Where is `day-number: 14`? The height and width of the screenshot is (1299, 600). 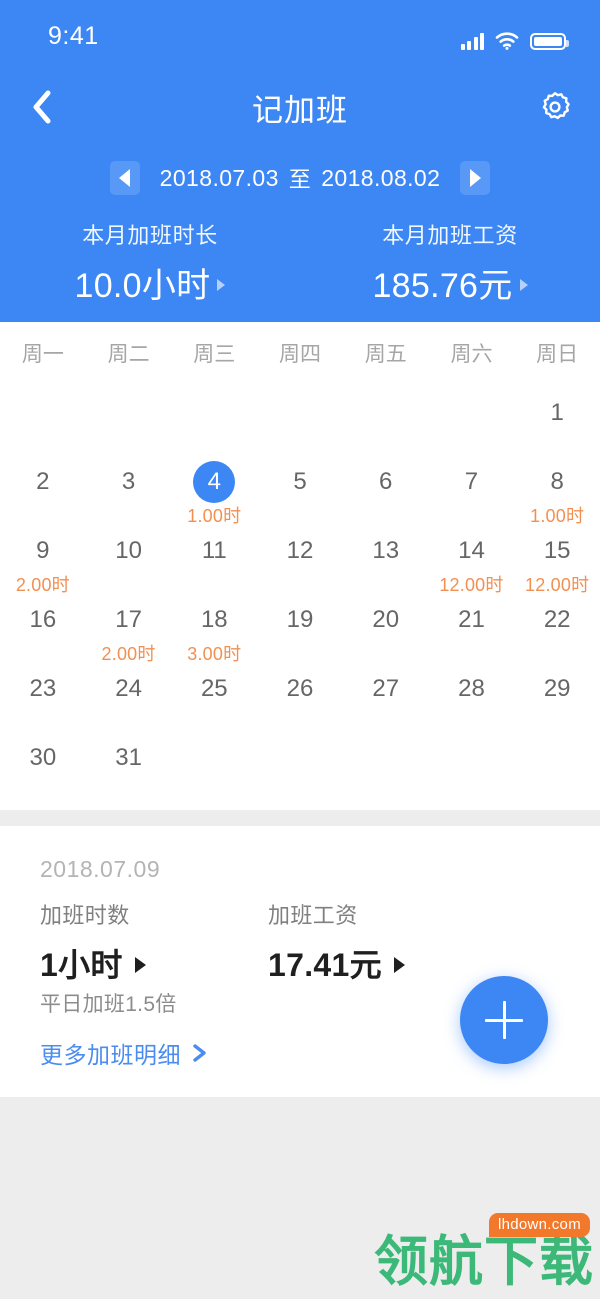
day-number: 14 is located at coordinates (471, 550).